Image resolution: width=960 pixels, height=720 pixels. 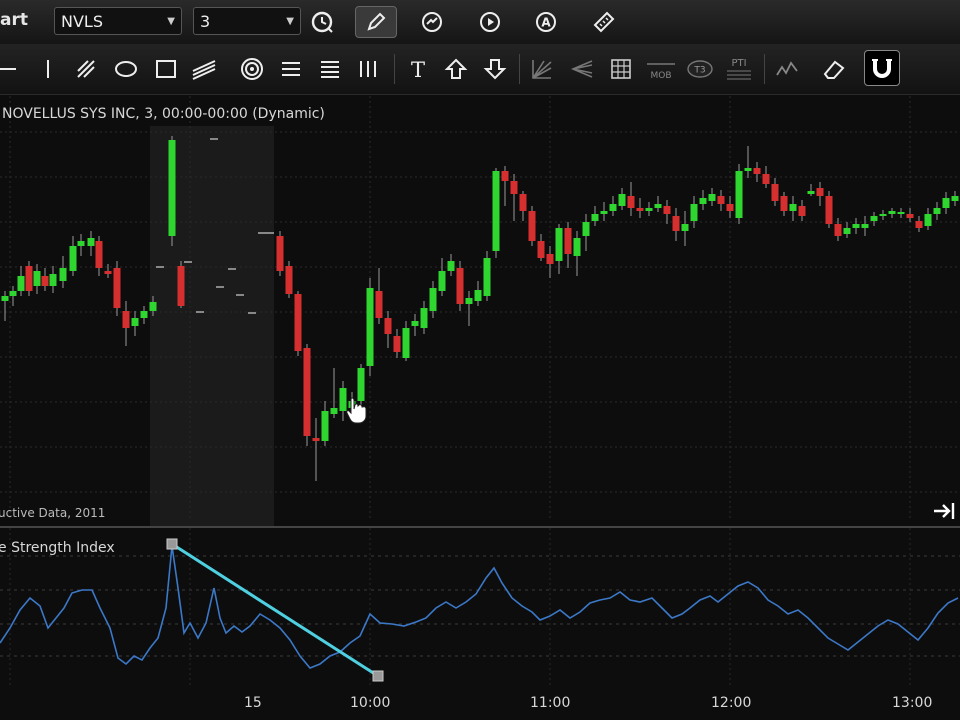 I want to click on horizontal-line-icon, so click(x=13, y=69).